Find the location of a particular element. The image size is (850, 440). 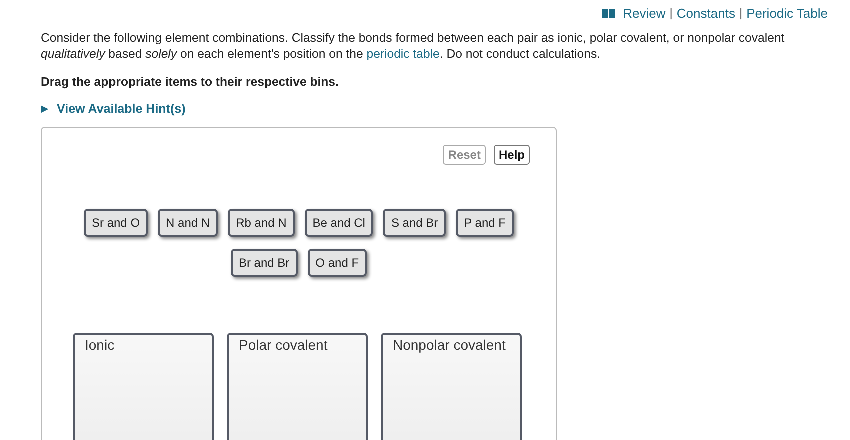

expand-arrow-icon: ▶ is located at coordinates (45, 109).